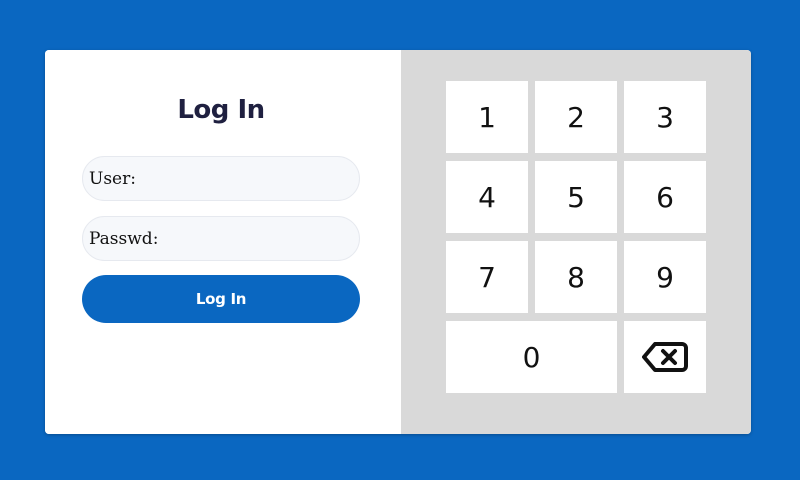 The image size is (800, 480). What do you see at coordinates (221, 110) in the screenshot?
I see `page-title: Log In` at bounding box center [221, 110].